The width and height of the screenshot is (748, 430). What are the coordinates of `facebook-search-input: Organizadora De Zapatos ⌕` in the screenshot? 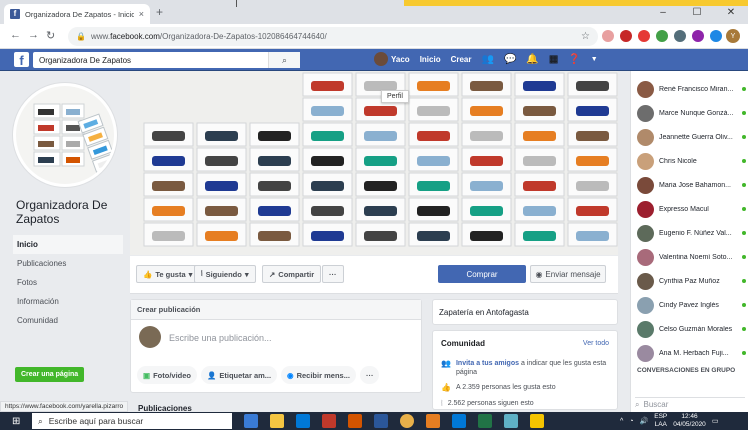 It's located at (166, 60).